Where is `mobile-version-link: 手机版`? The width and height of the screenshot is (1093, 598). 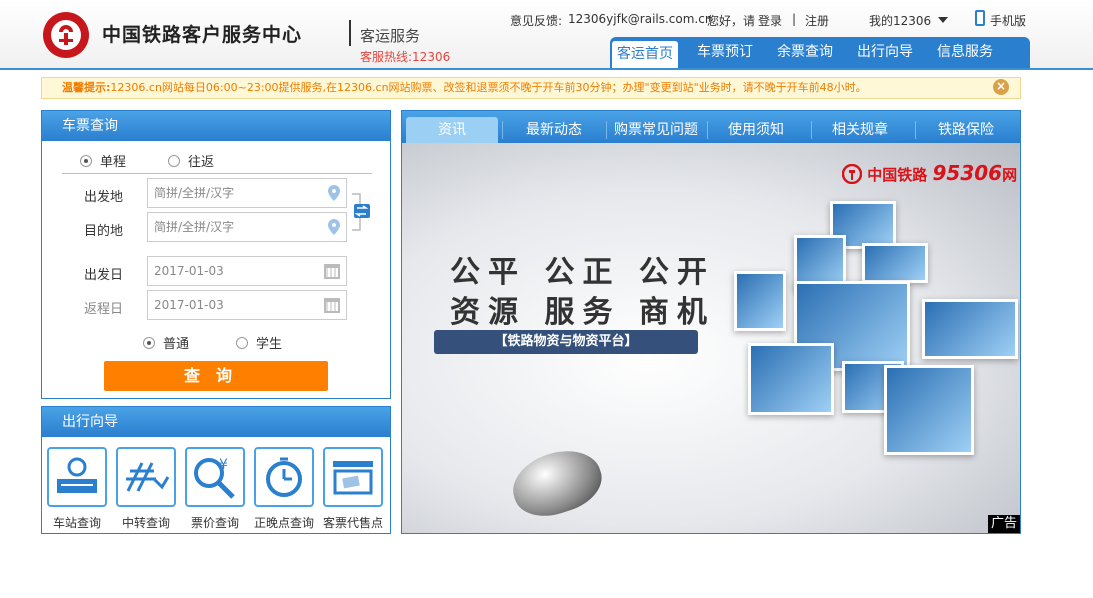
mobile-version-link: 手机版 is located at coordinates (1008, 20).